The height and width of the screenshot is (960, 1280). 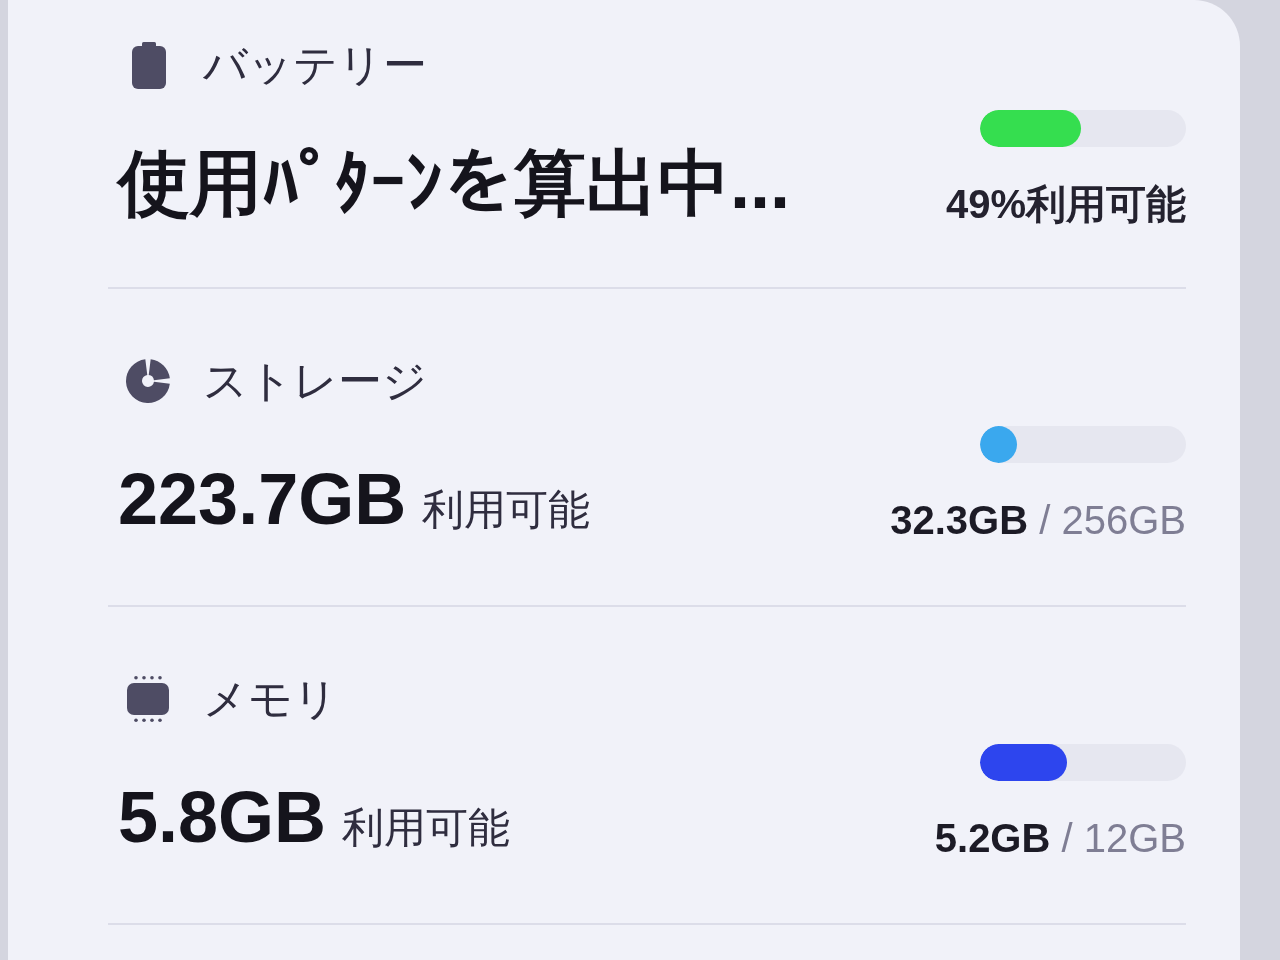 I want to click on section-title: ストレージ, so click(x=315, y=381).